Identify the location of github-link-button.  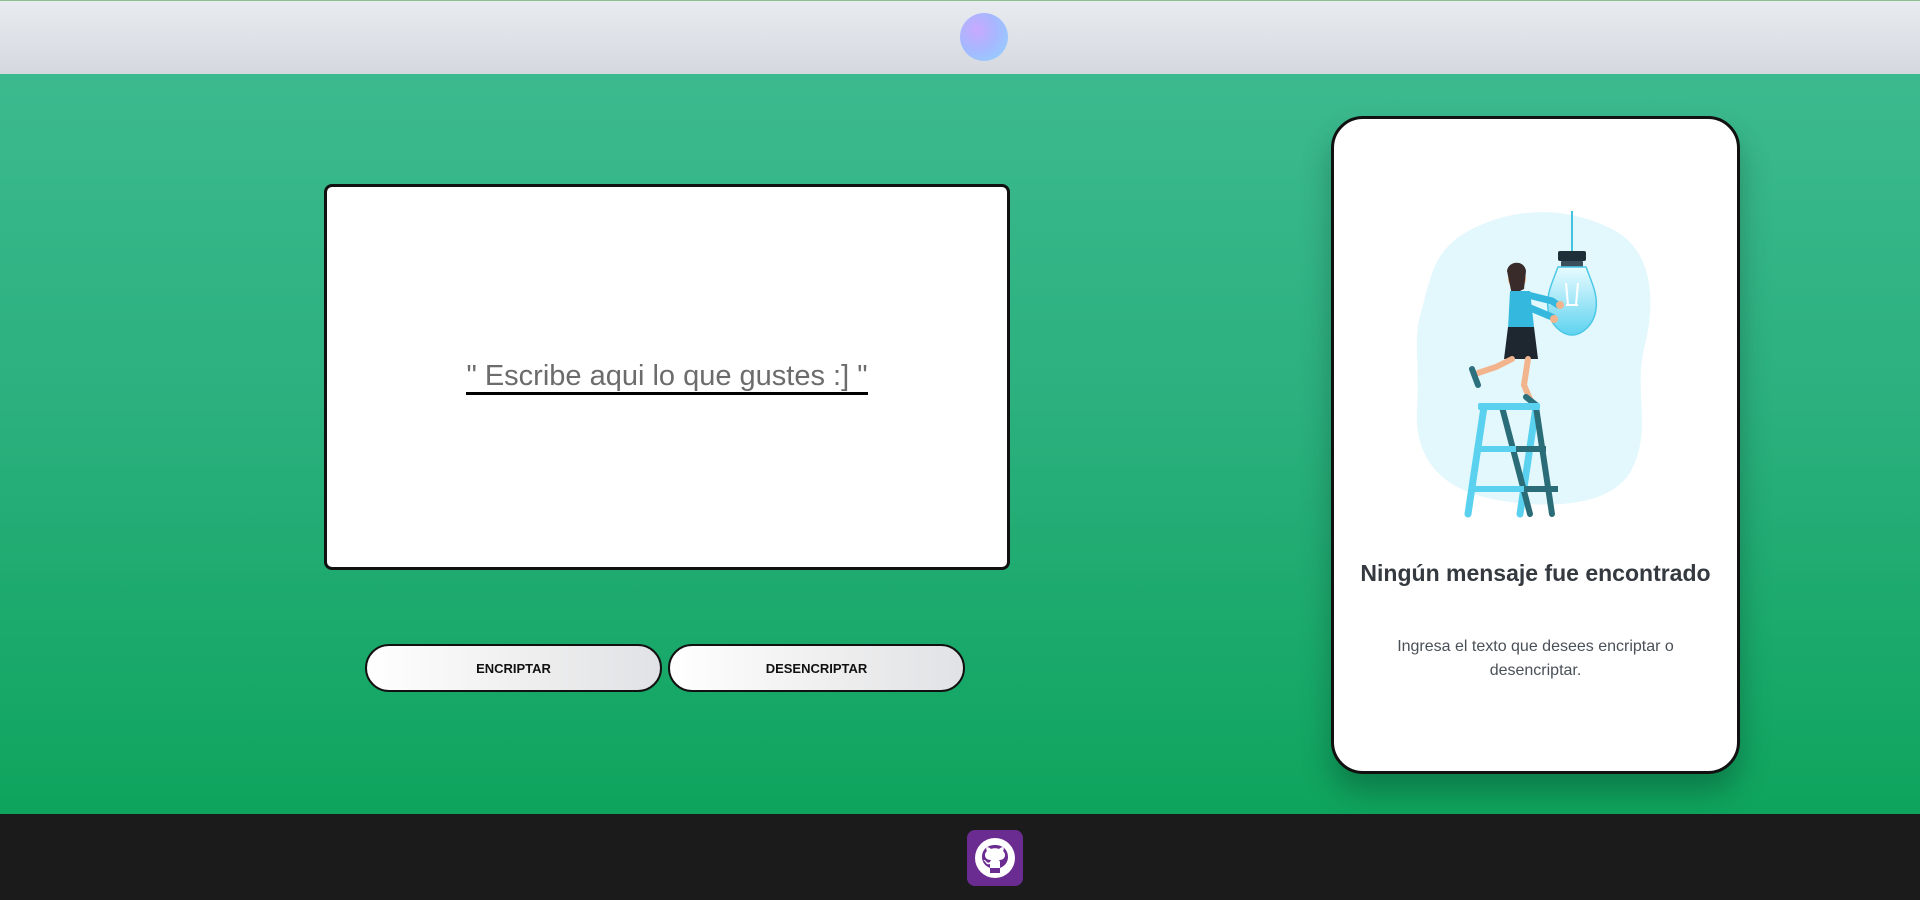
(995, 858).